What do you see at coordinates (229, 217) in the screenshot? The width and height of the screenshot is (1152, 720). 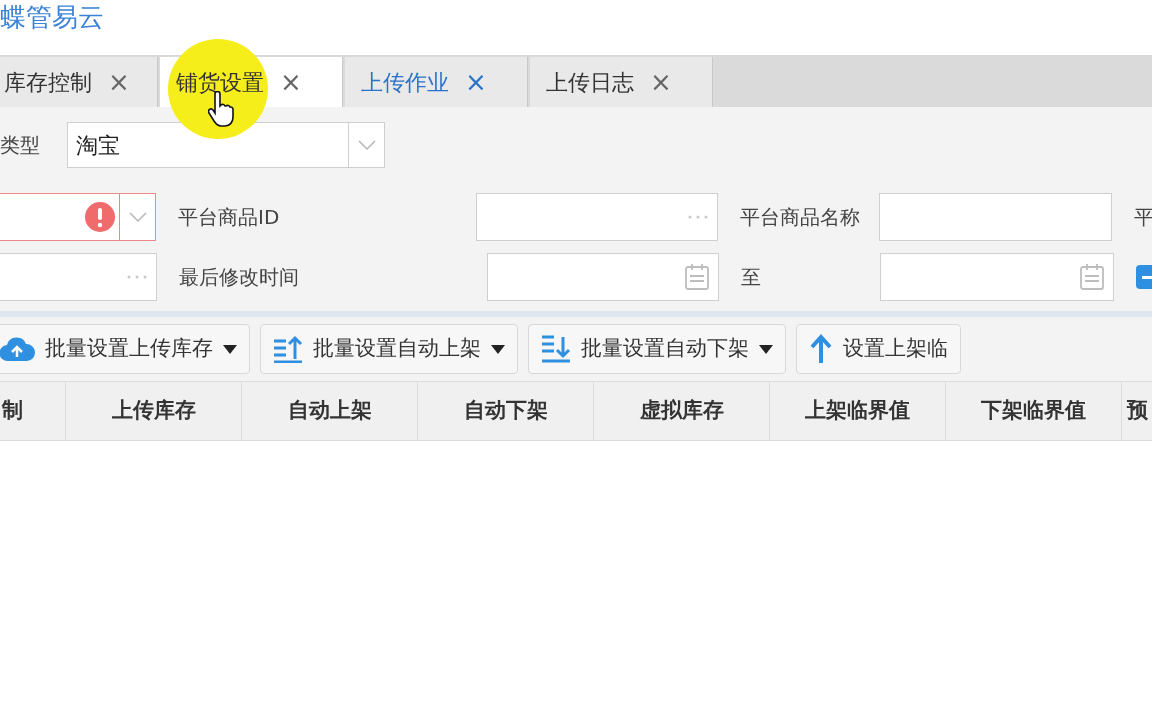 I see `field-label: 平台商品ID` at bounding box center [229, 217].